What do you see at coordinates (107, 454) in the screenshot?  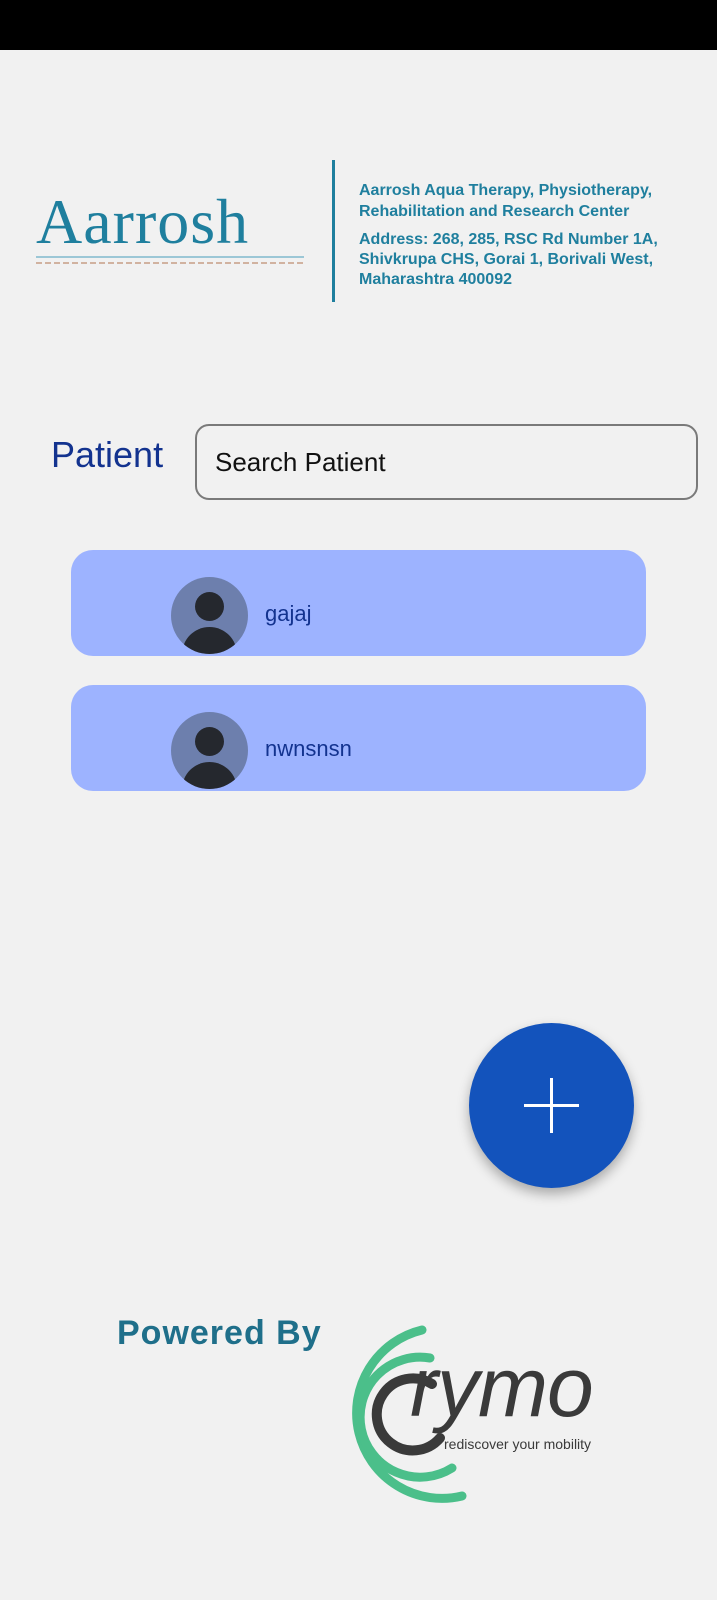 I see `patient-label: Patient` at bounding box center [107, 454].